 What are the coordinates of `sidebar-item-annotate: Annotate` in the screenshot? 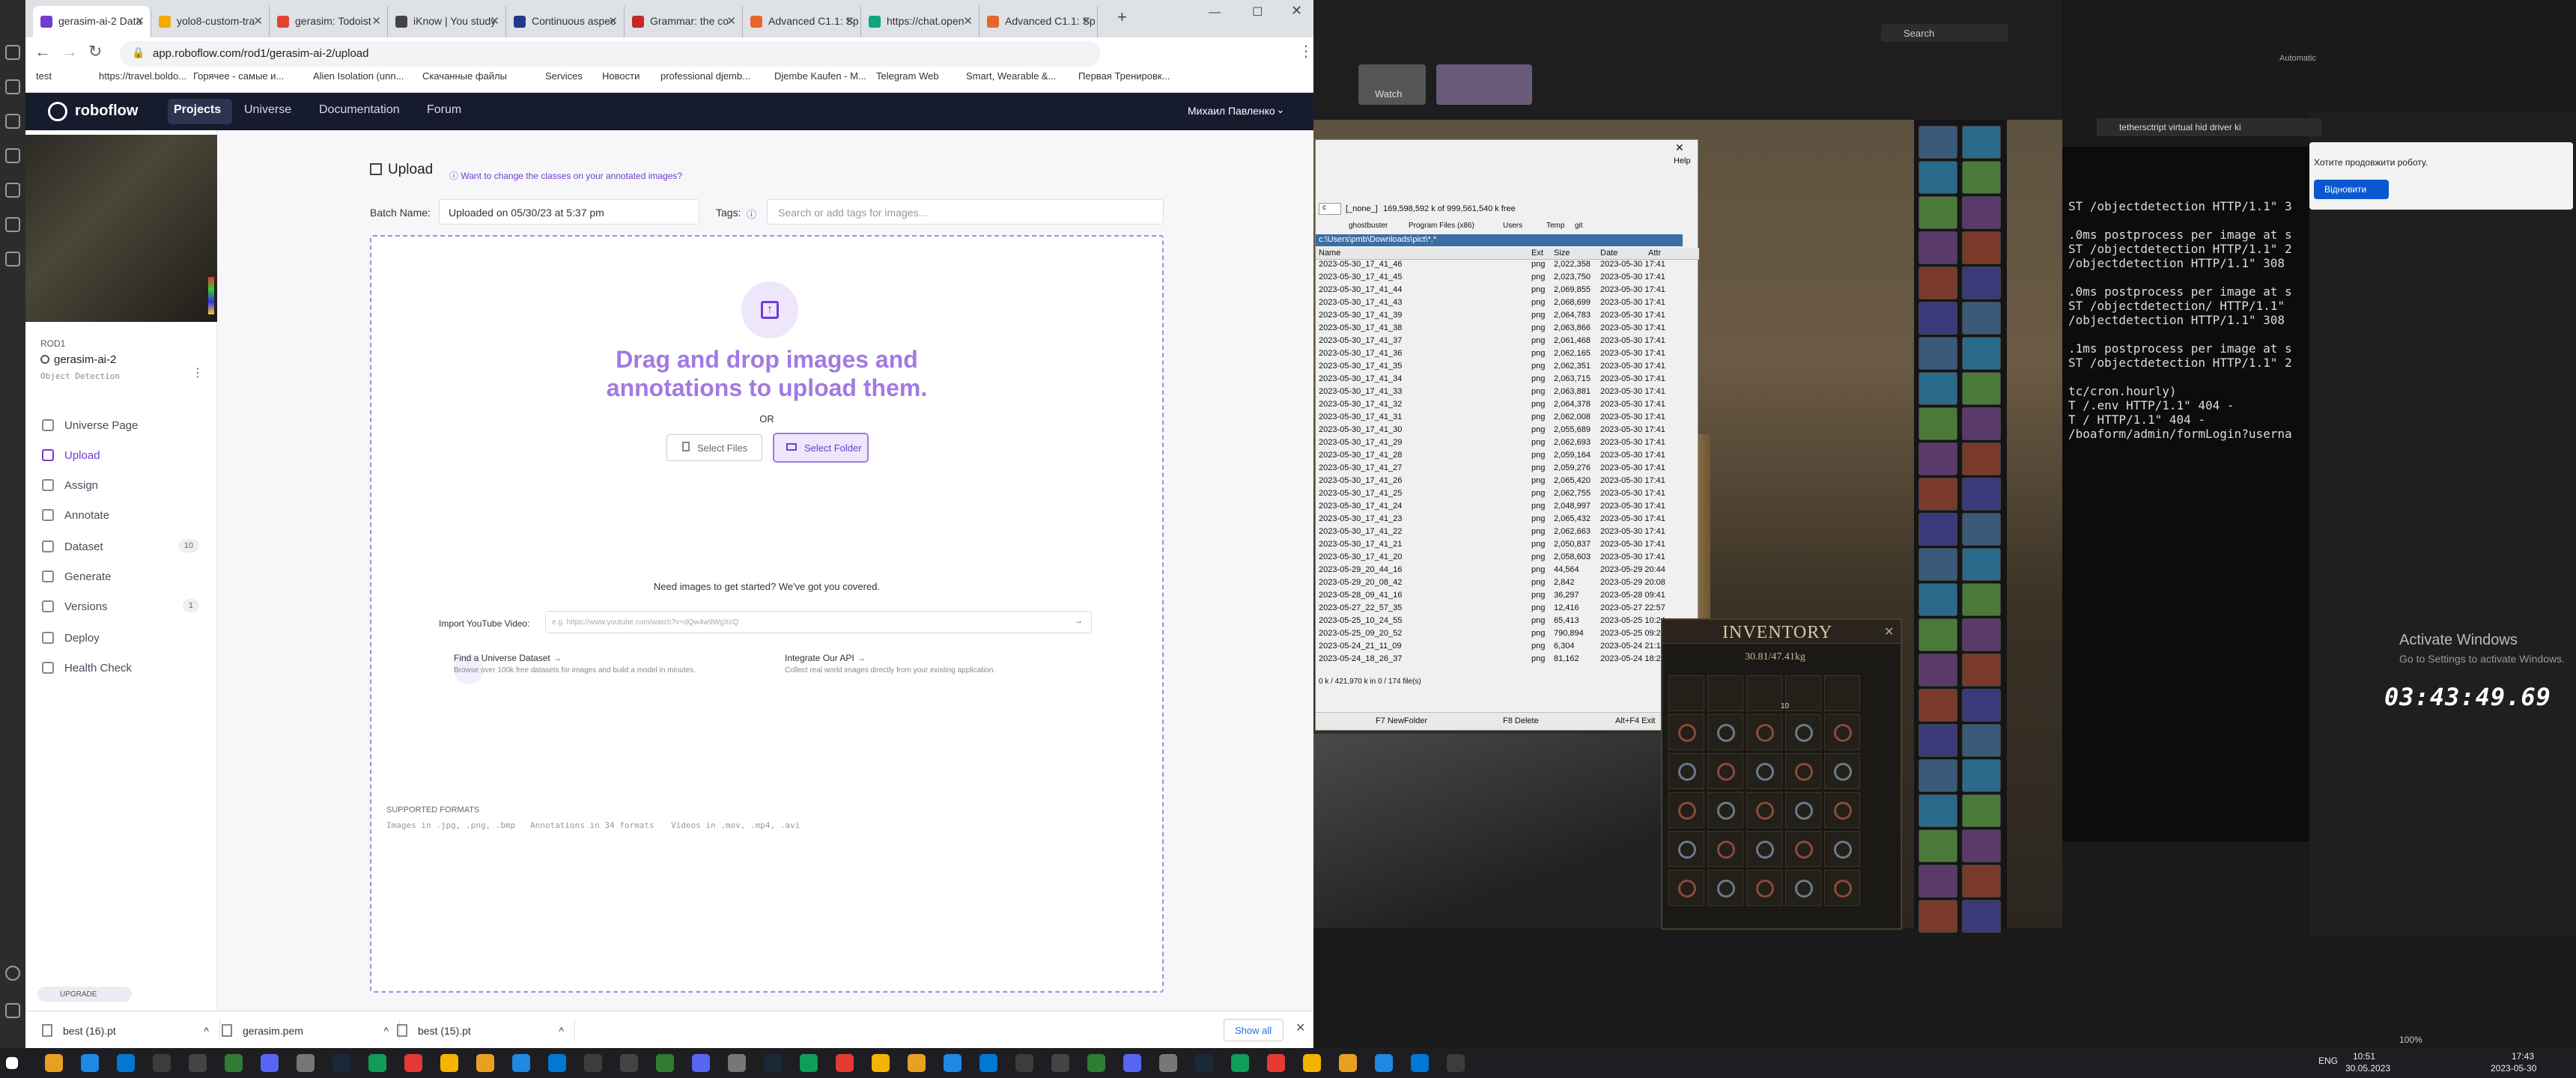 It's located at (121, 516).